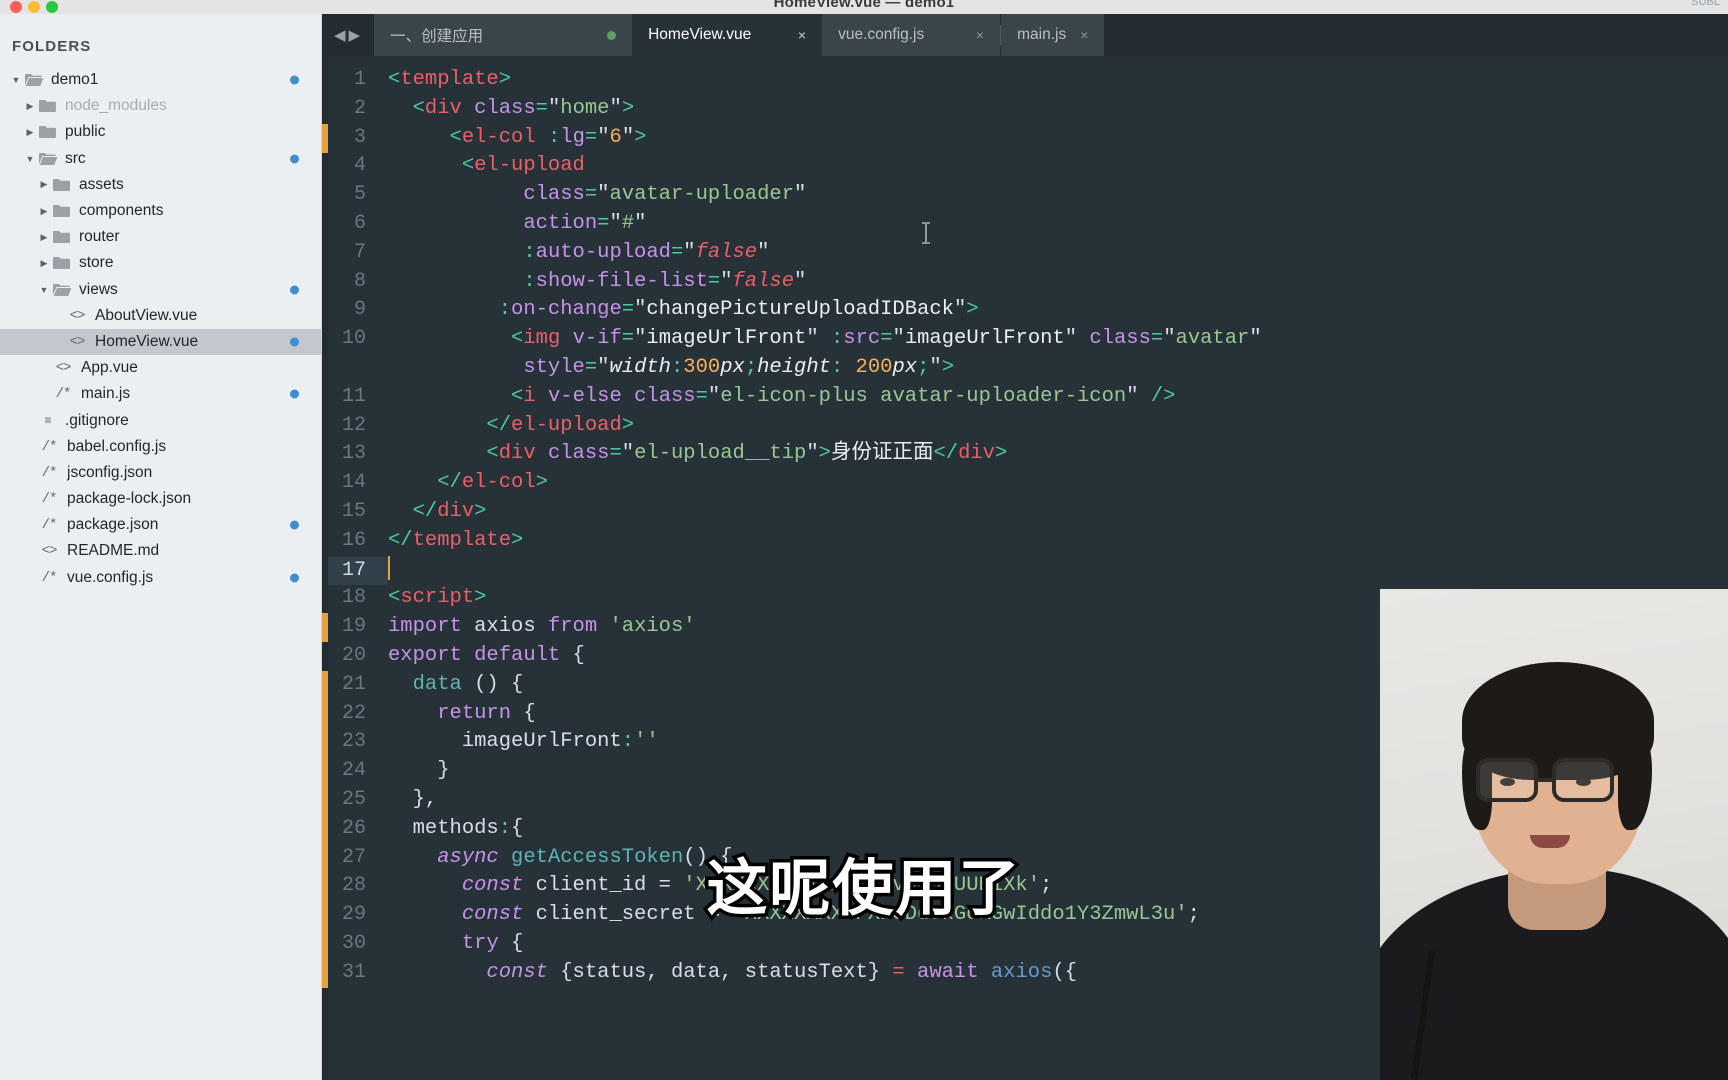 This screenshot has height=1080, width=1728. I want to click on presenter-glasses-left, so click(1507, 780).